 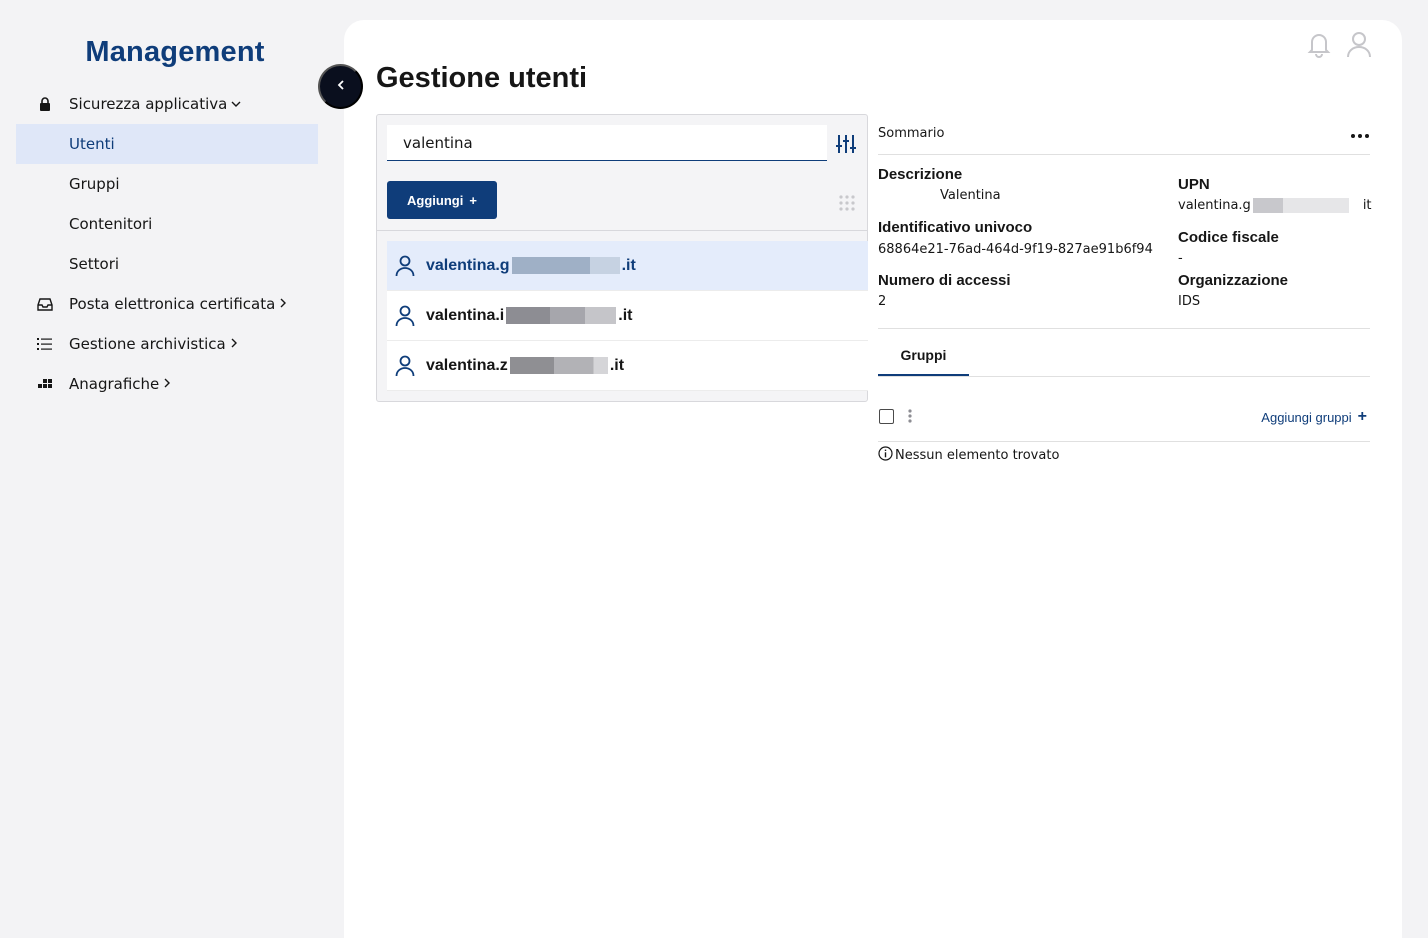 I want to click on org-label: Organizzazione, so click(x=1233, y=280).